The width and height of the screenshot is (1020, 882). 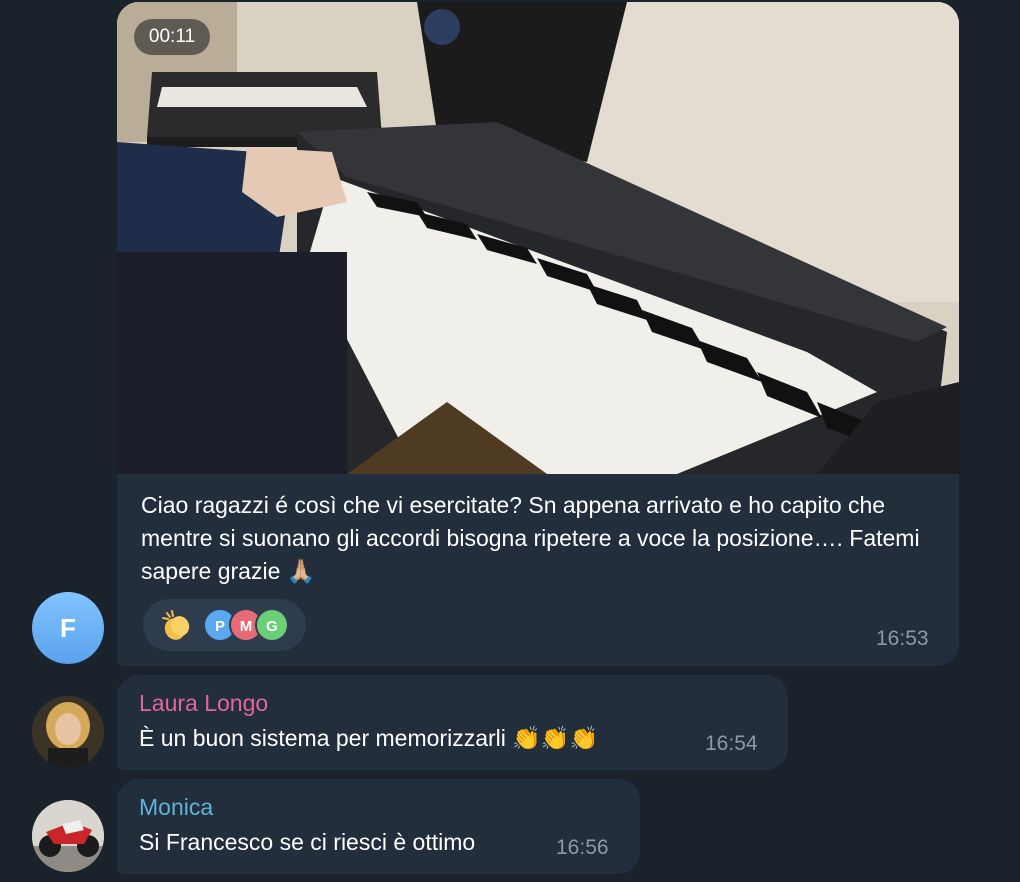 What do you see at coordinates (272, 625) in the screenshot?
I see `reaction-avatar-g: G` at bounding box center [272, 625].